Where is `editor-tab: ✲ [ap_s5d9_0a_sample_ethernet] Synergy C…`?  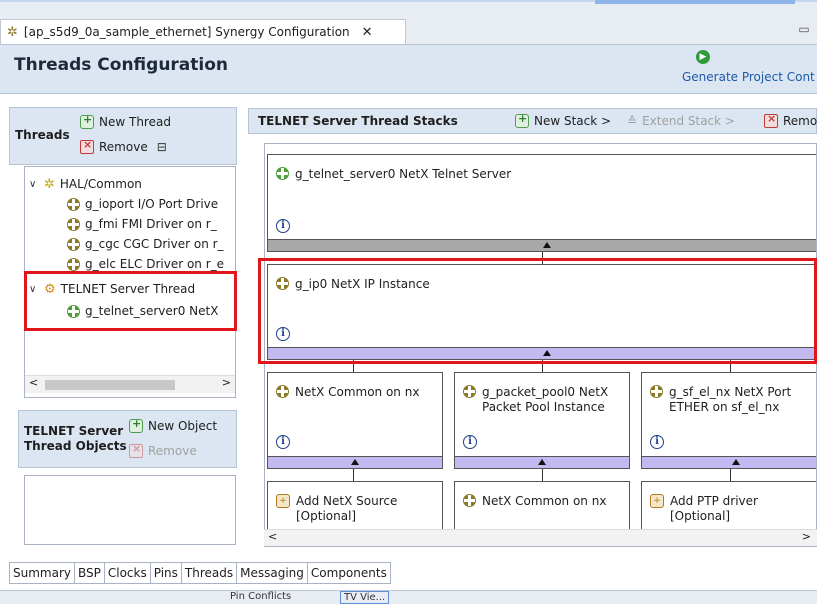 editor-tab: ✲ [ap_s5d9_0a_sample_ethernet] Synergy C… is located at coordinates (203, 31).